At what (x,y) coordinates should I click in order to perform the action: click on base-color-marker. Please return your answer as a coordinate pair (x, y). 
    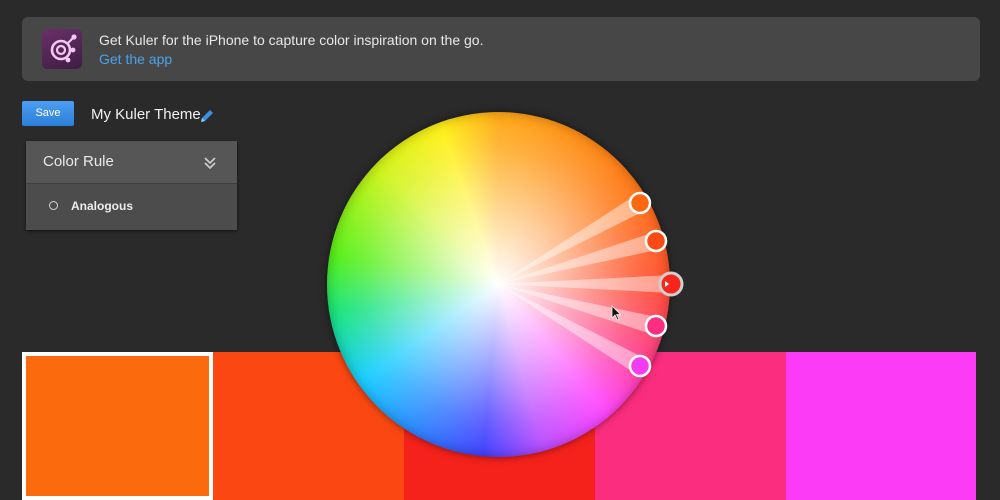
    Looking at the image, I should click on (671, 284).